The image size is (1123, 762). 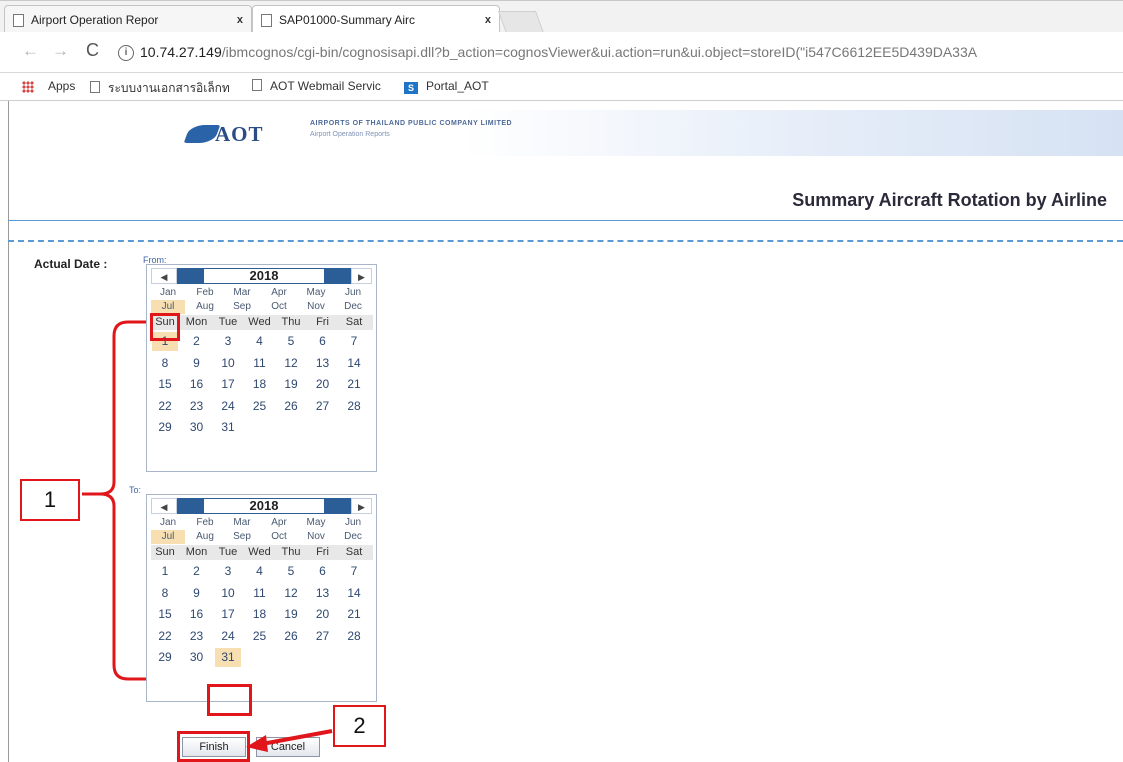 I want to click on to-selected-day-highlight, so click(x=229, y=700).